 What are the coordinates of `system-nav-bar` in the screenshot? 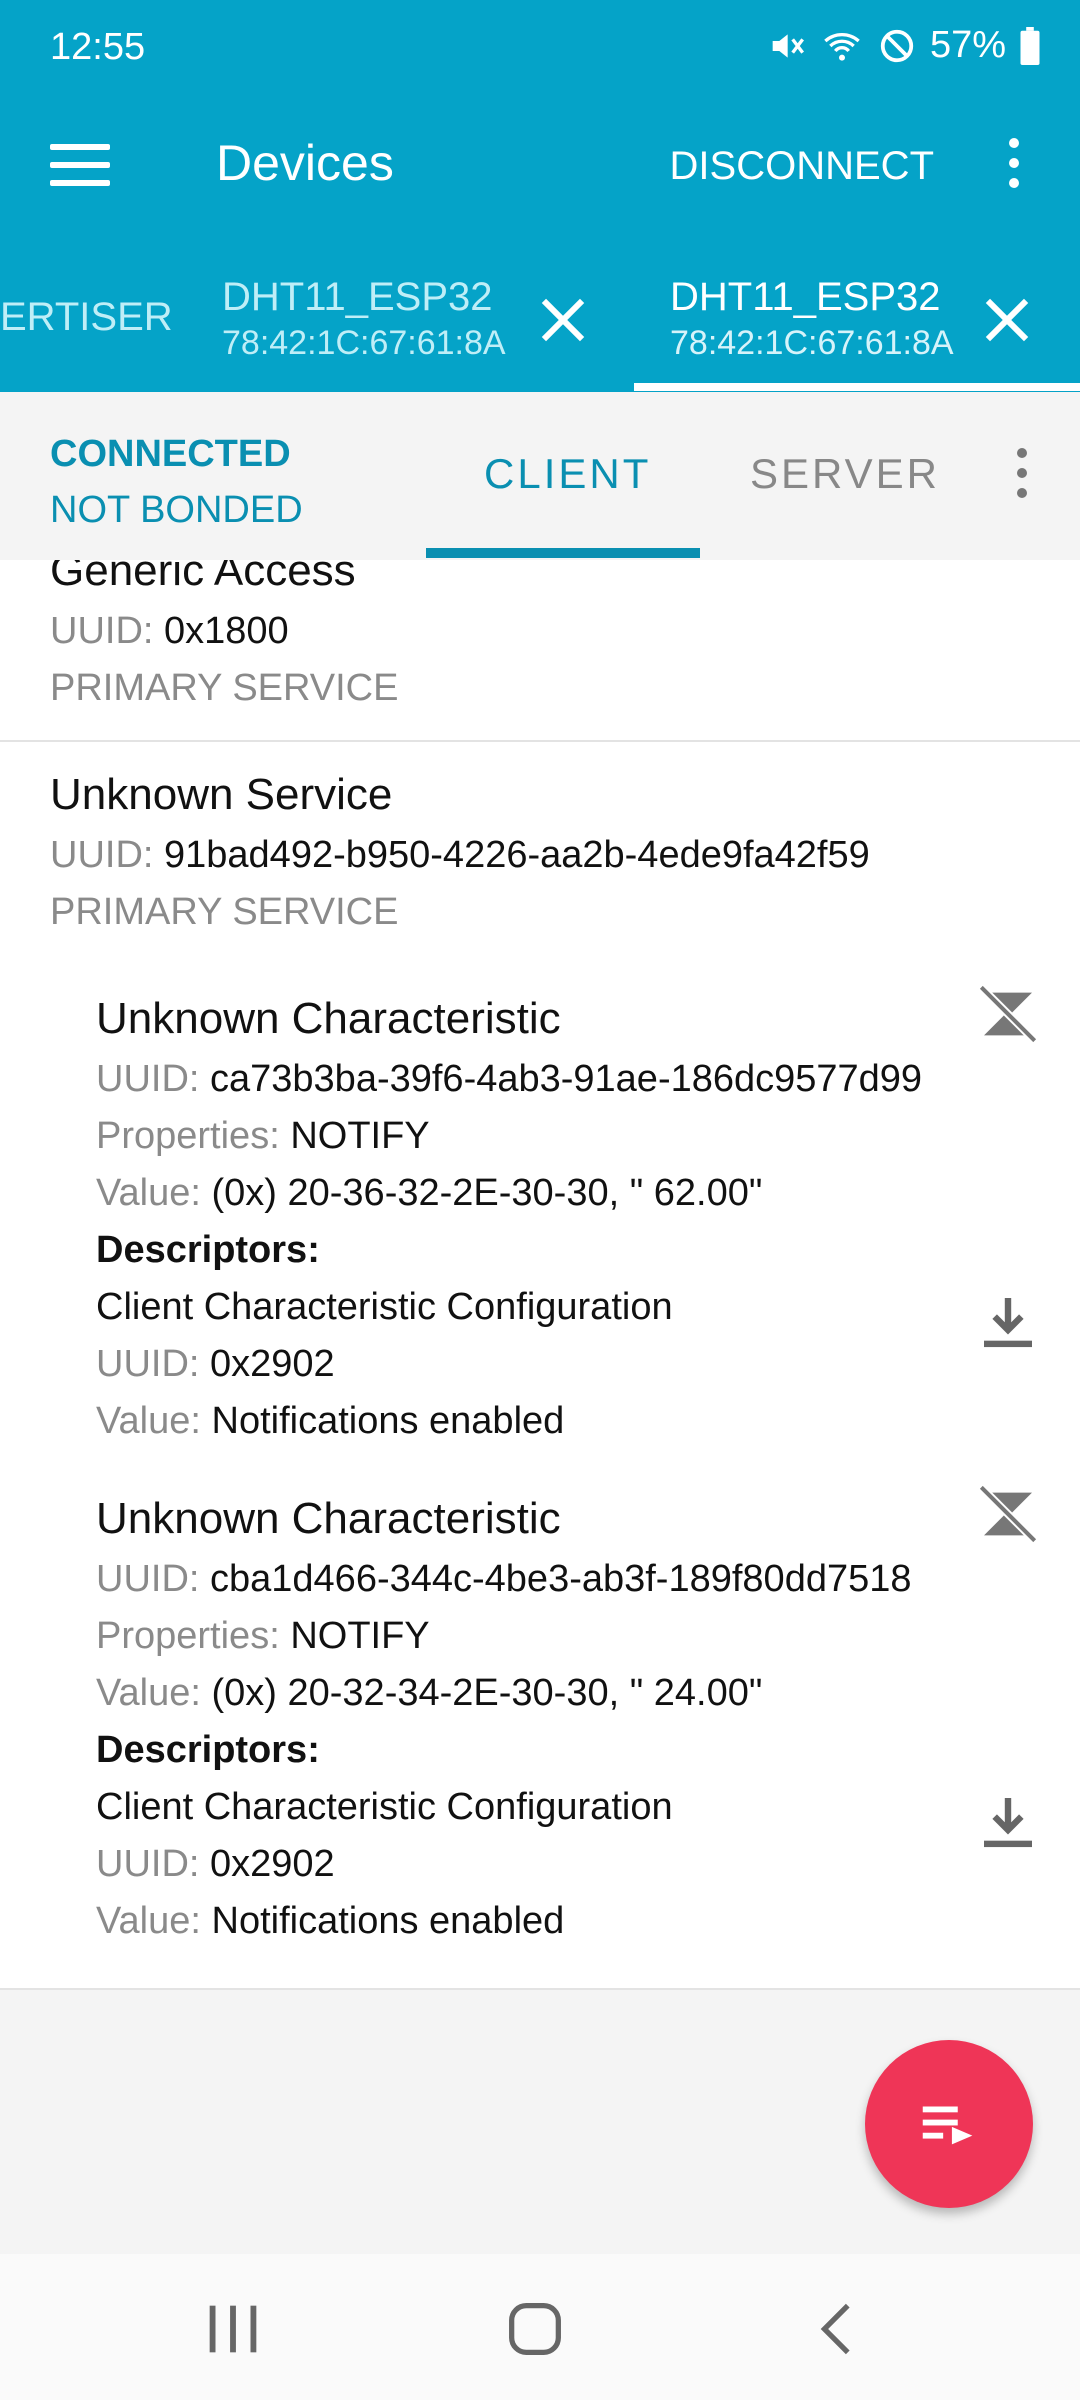 It's located at (540, 2327).